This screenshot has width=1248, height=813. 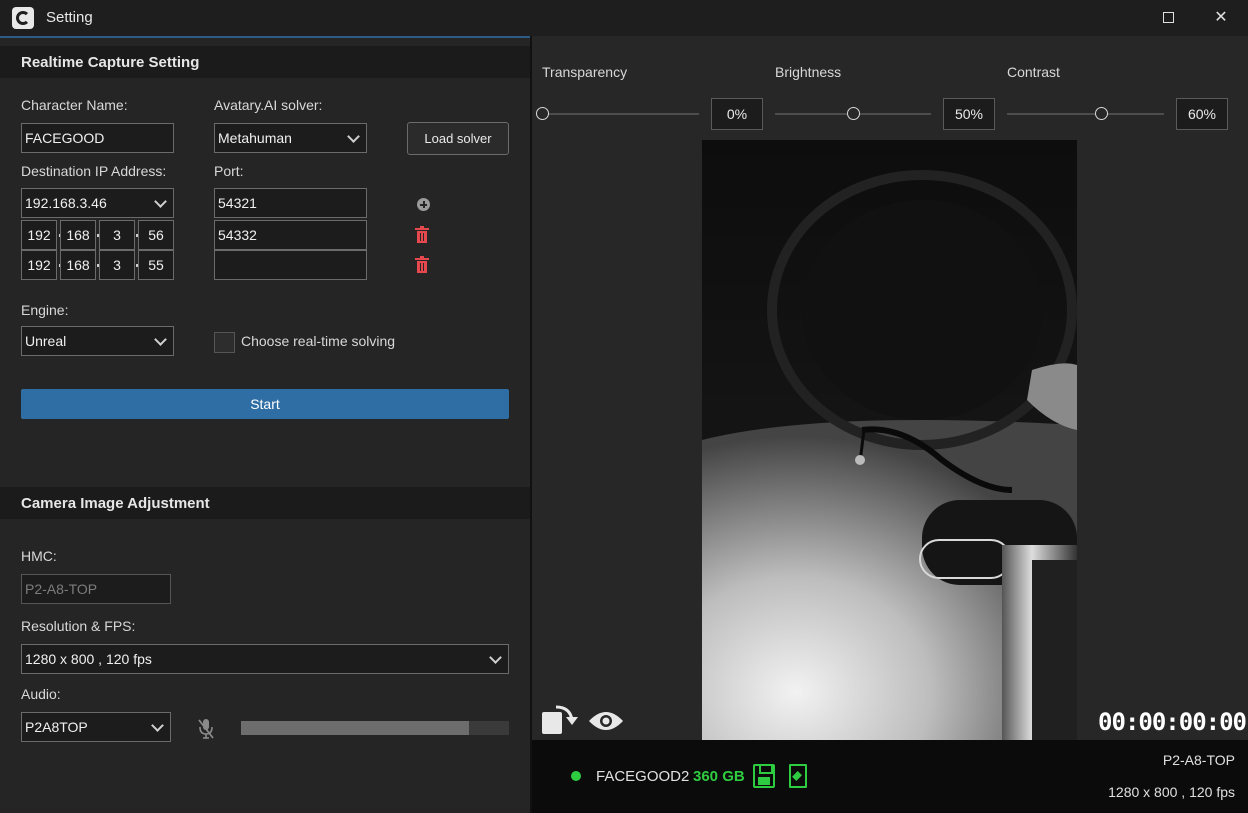 What do you see at coordinates (606, 721) in the screenshot?
I see `eye-icon` at bounding box center [606, 721].